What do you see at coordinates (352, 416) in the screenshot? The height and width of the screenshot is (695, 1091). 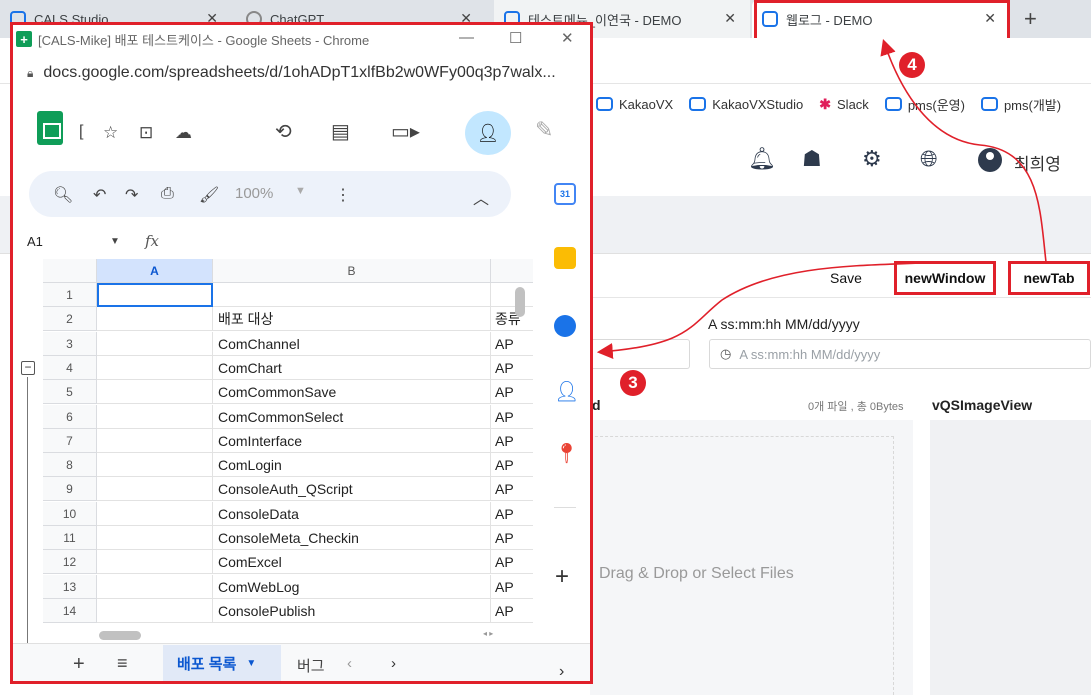 I see `cell-b: ComCommonSelect` at bounding box center [352, 416].